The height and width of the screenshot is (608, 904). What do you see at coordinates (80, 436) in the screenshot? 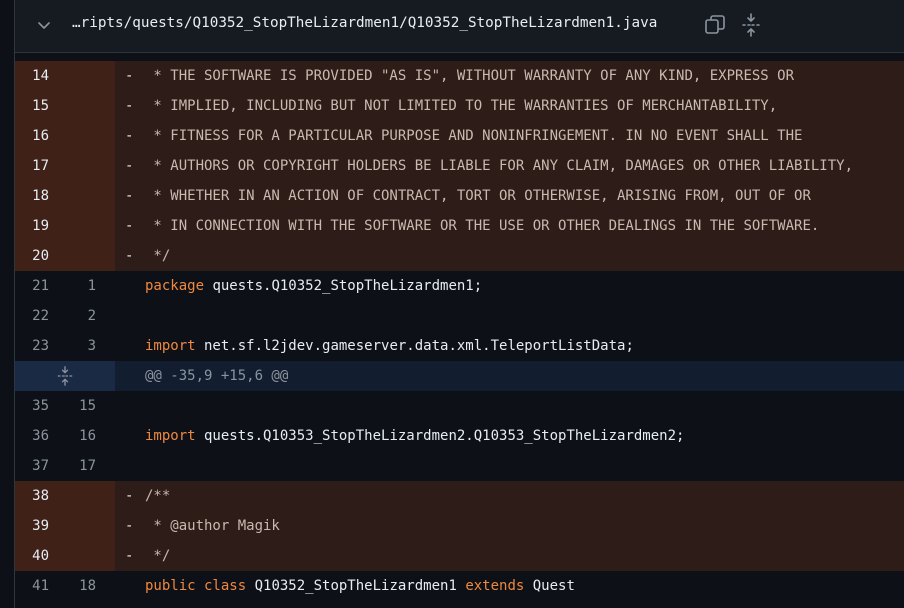
I see `new-line-number: 16` at bounding box center [80, 436].